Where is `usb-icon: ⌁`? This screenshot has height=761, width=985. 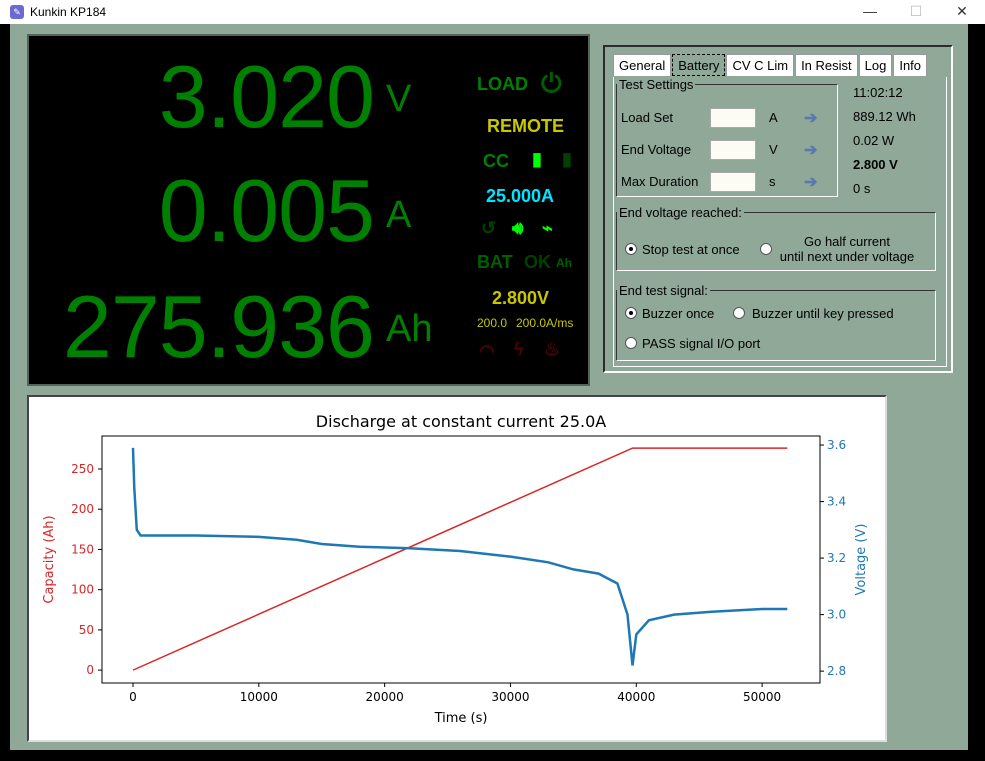
usb-icon: ⌁ is located at coordinates (547, 228).